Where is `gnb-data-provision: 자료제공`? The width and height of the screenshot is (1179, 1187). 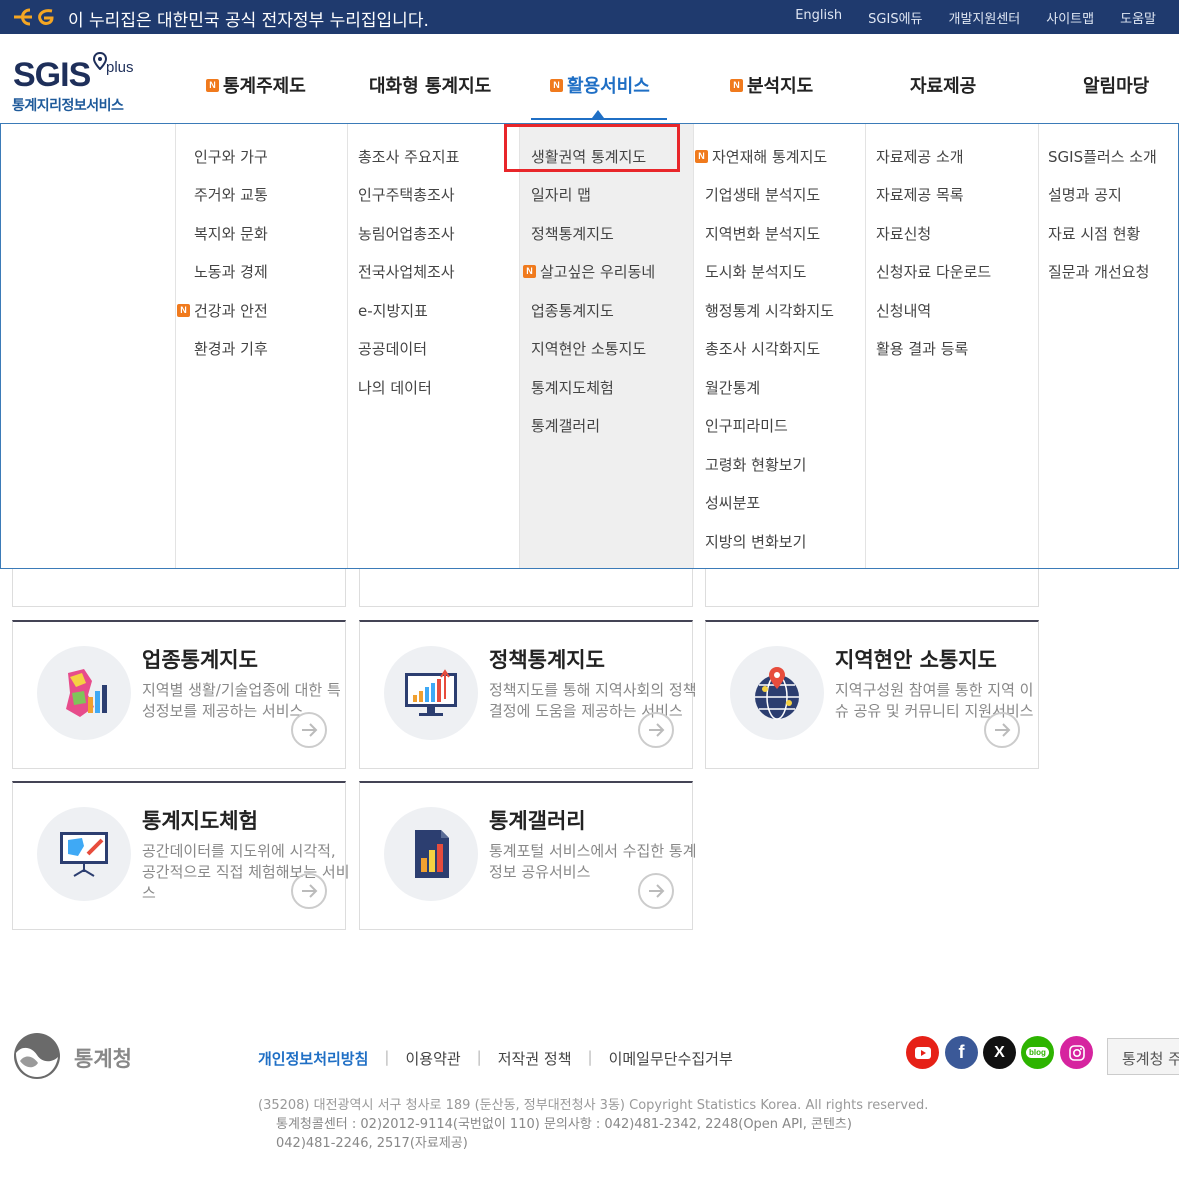 gnb-data-provision: 자료제공 is located at coordinates (943, 85).